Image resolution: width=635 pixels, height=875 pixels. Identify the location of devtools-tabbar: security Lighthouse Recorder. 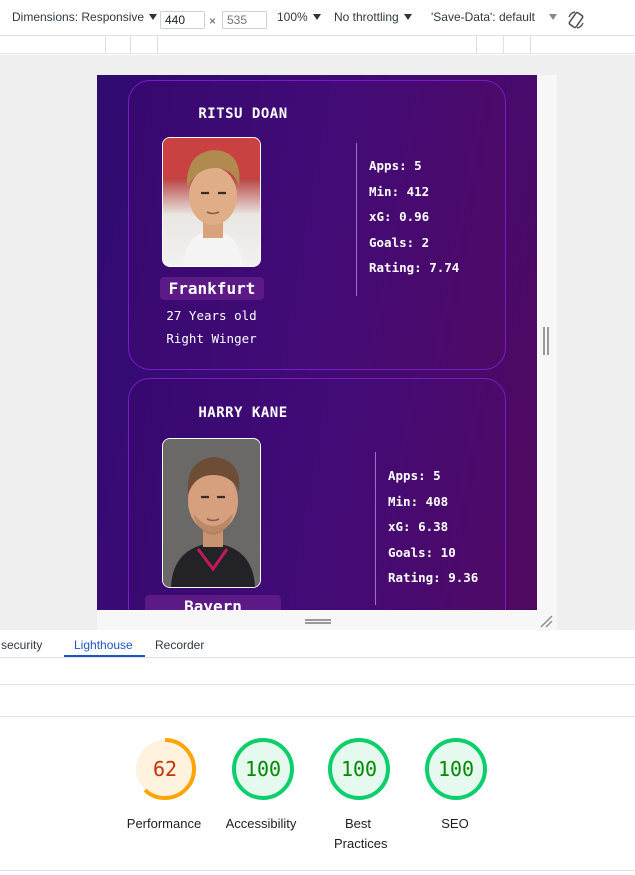
(317, 644).